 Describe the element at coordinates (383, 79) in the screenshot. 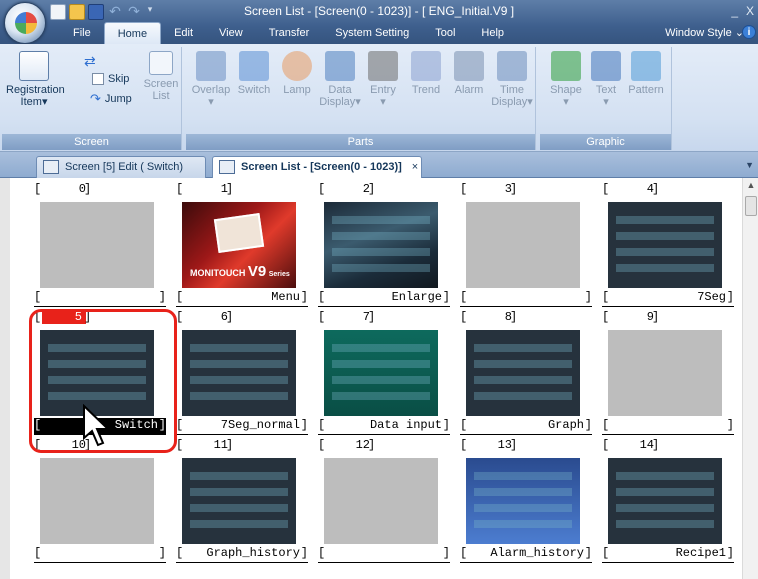

I see `parts-entry-button: Entry ▾` at that location.